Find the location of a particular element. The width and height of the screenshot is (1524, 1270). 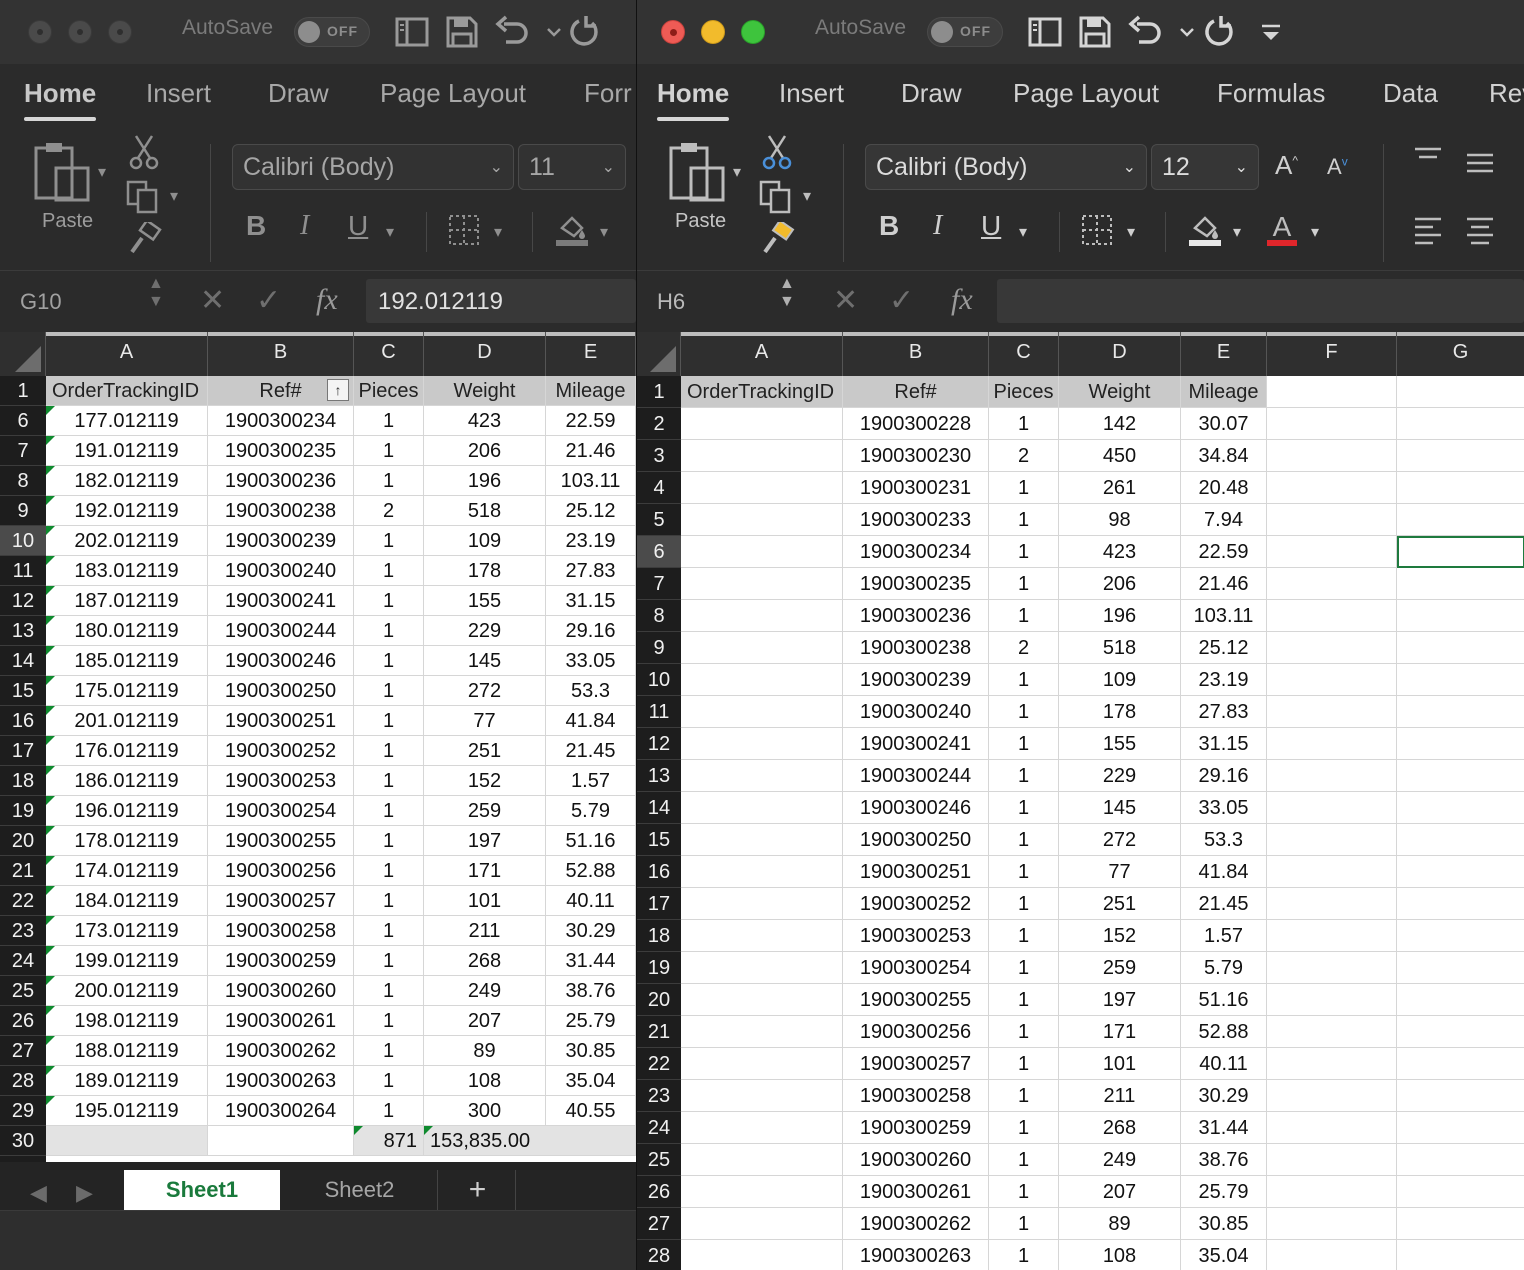

table-cell: 211 is located at coordinates (1120, 1096).